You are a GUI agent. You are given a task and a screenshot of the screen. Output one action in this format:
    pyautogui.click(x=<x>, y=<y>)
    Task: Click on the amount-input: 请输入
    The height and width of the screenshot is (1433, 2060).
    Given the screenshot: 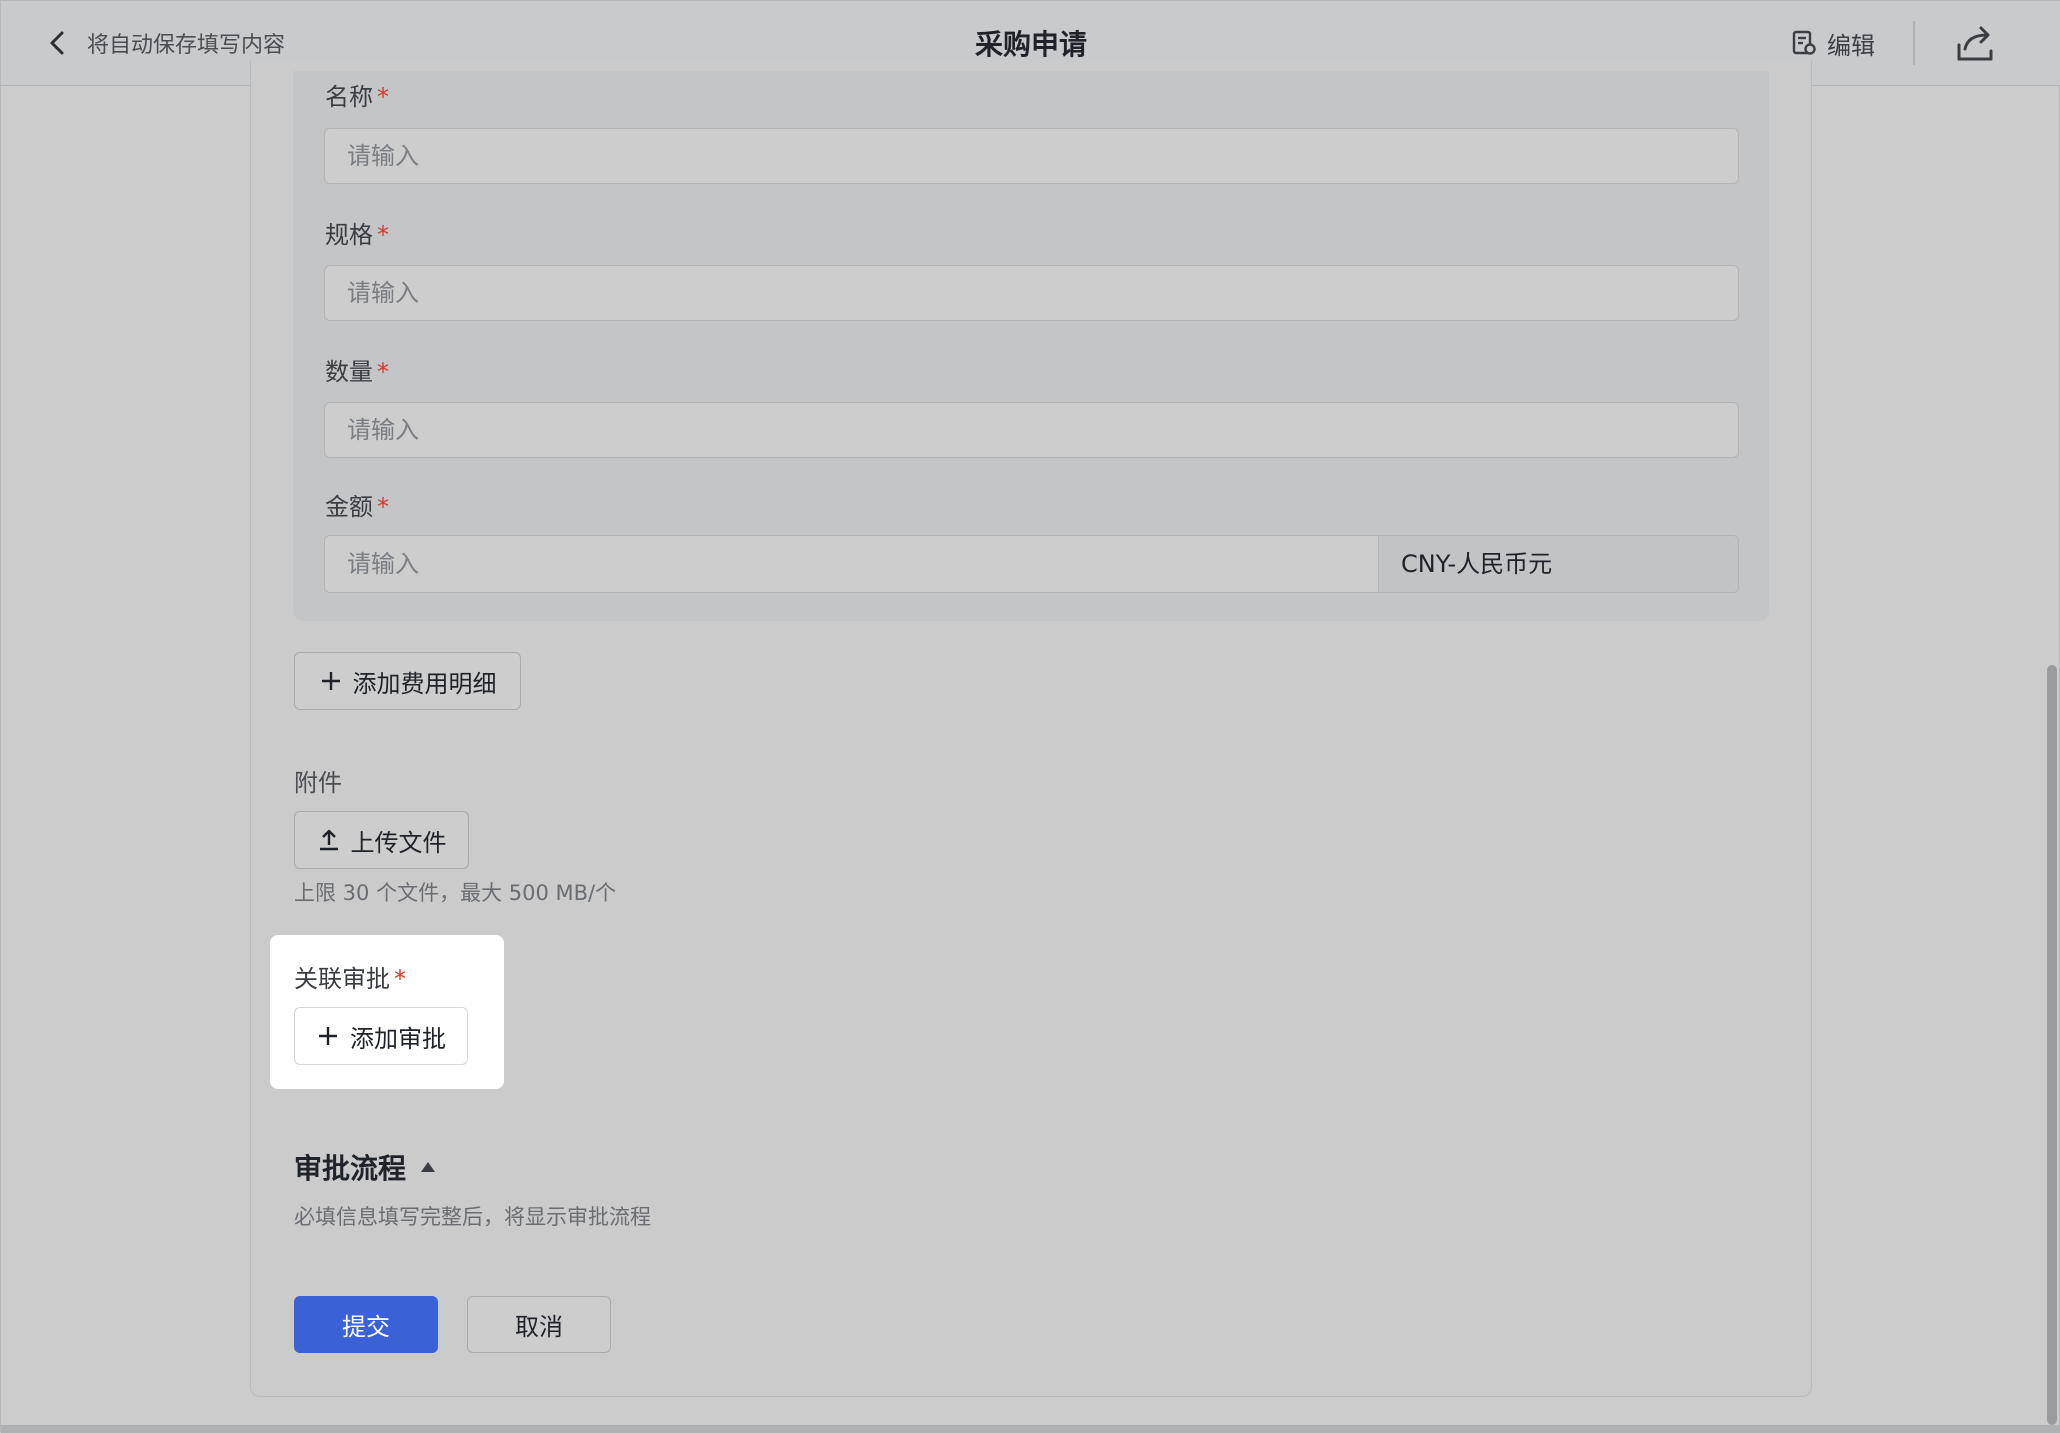 What is the action you would take?
    pyautogui.click(x=852, y=564)
    